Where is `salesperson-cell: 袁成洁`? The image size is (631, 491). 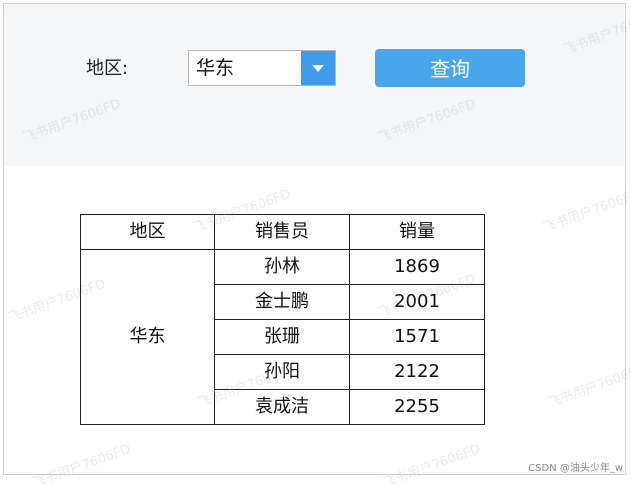
salesperson-cell: 袁成洁 is located at coordinates (282, 407).